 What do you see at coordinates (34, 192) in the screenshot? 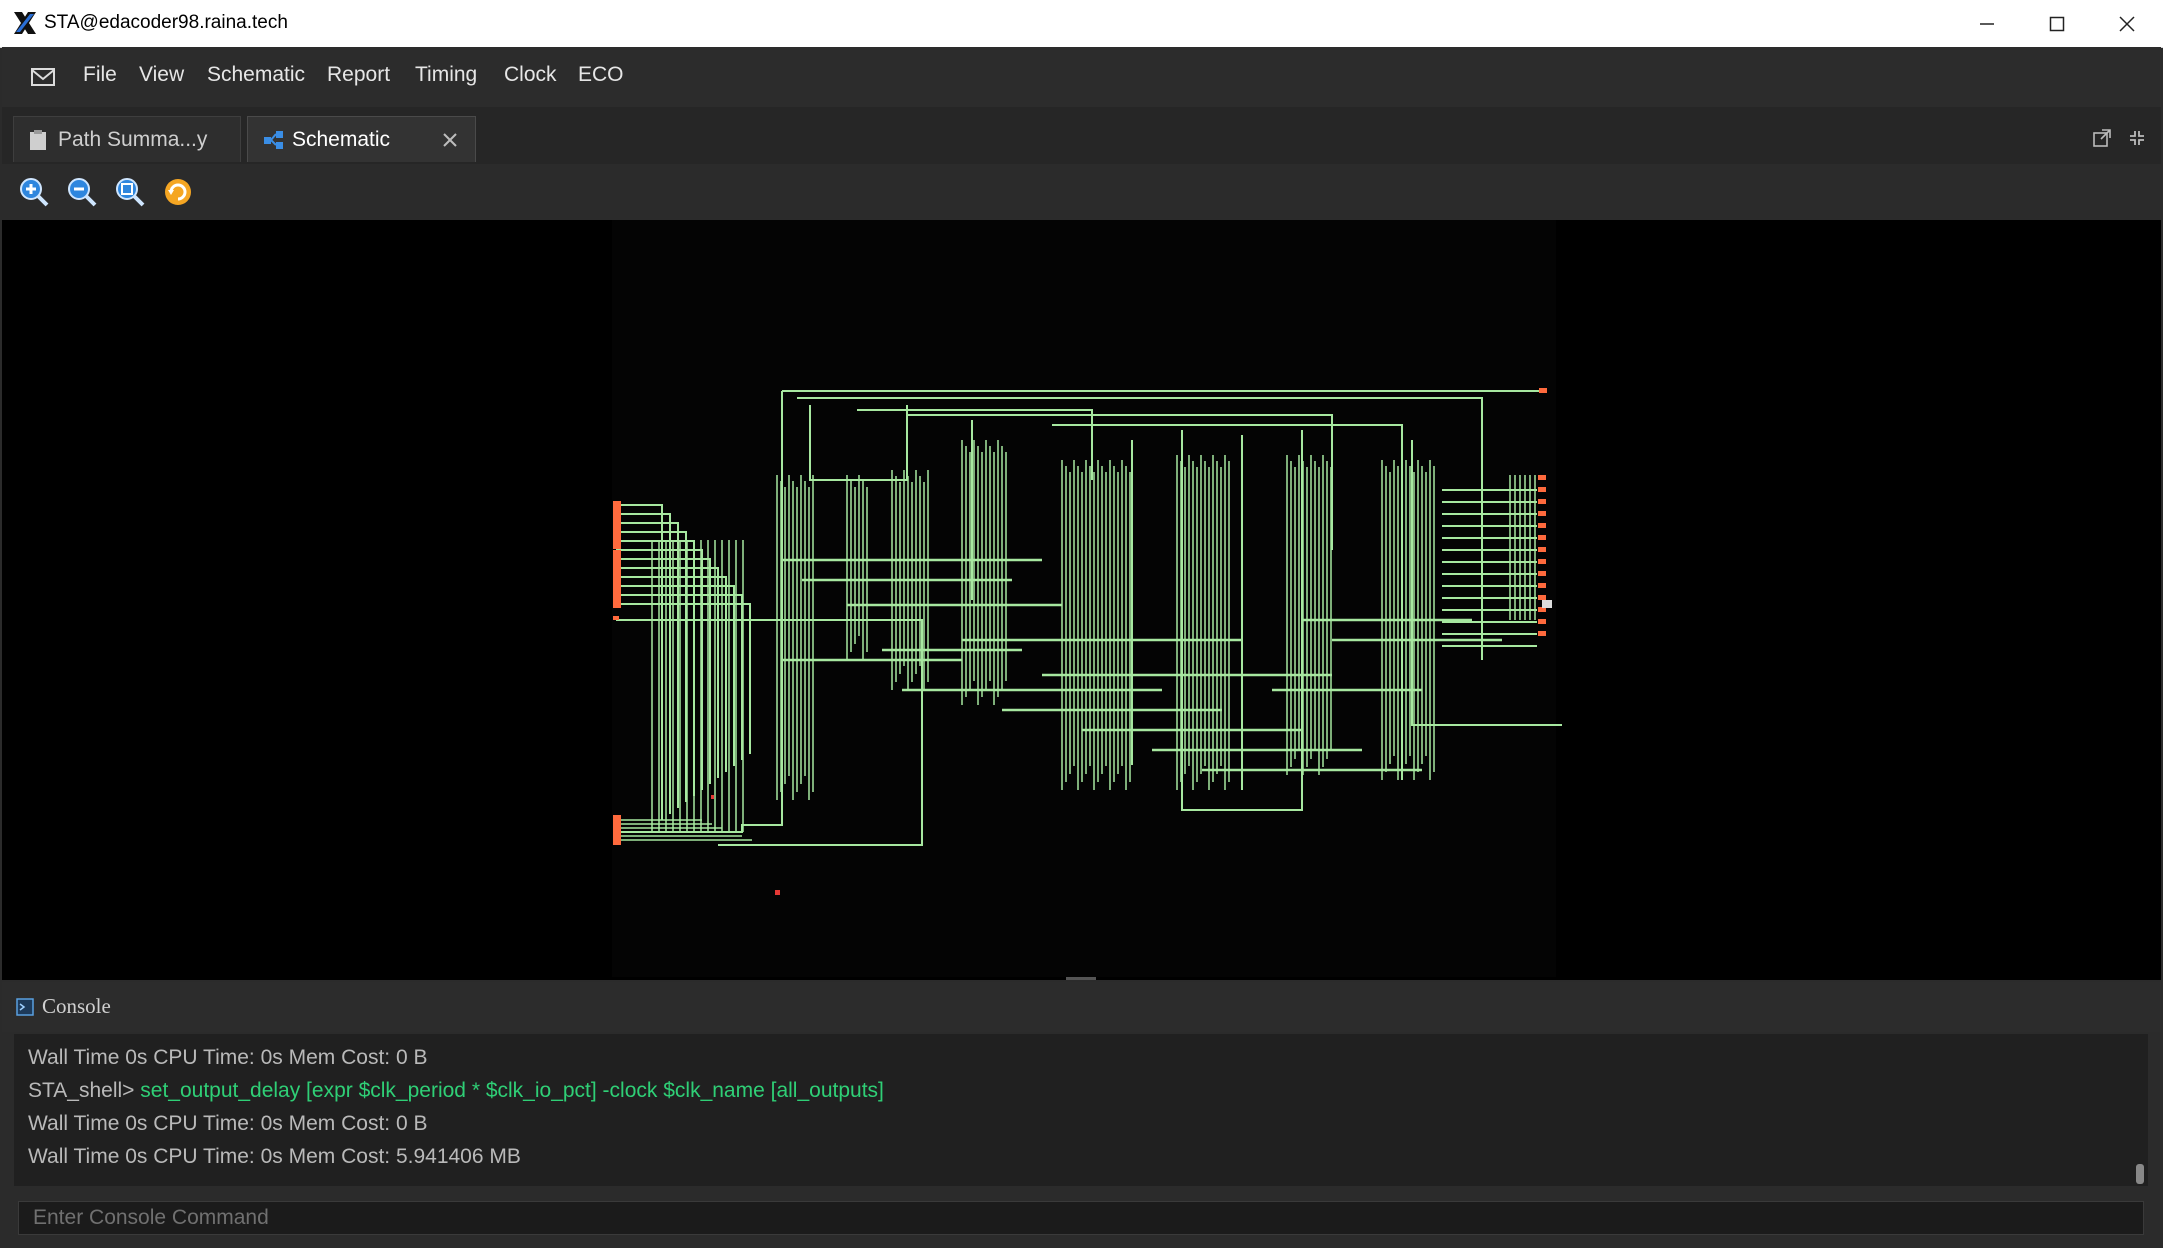
I see `zoom-in-icon` at bounding box center [34, 192].